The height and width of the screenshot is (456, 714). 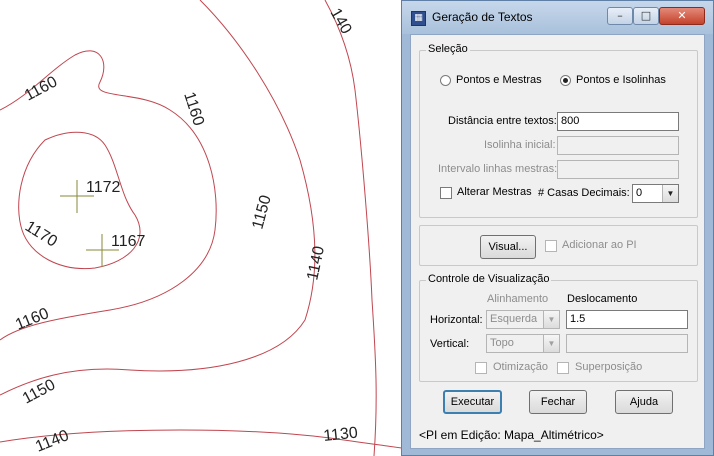 What do you see at coordinates (644, 402) in the screenshot?
I see `ajuda-button: Ajuda` at bounding box center [644, 402].